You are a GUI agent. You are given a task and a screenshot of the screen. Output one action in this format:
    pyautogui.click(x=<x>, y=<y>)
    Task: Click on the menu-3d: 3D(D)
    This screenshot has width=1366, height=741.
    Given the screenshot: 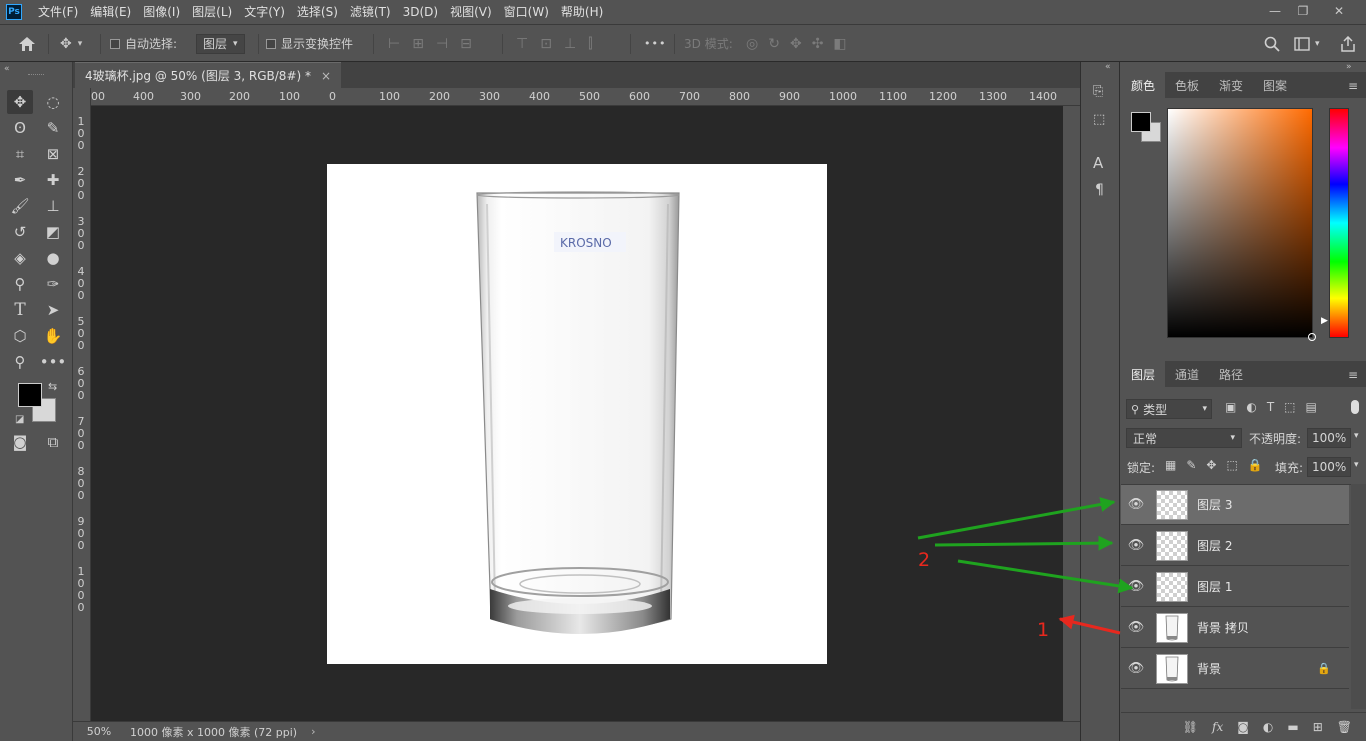 What is the action you would take?
    pyautogui.click(x=420, y=12)
    